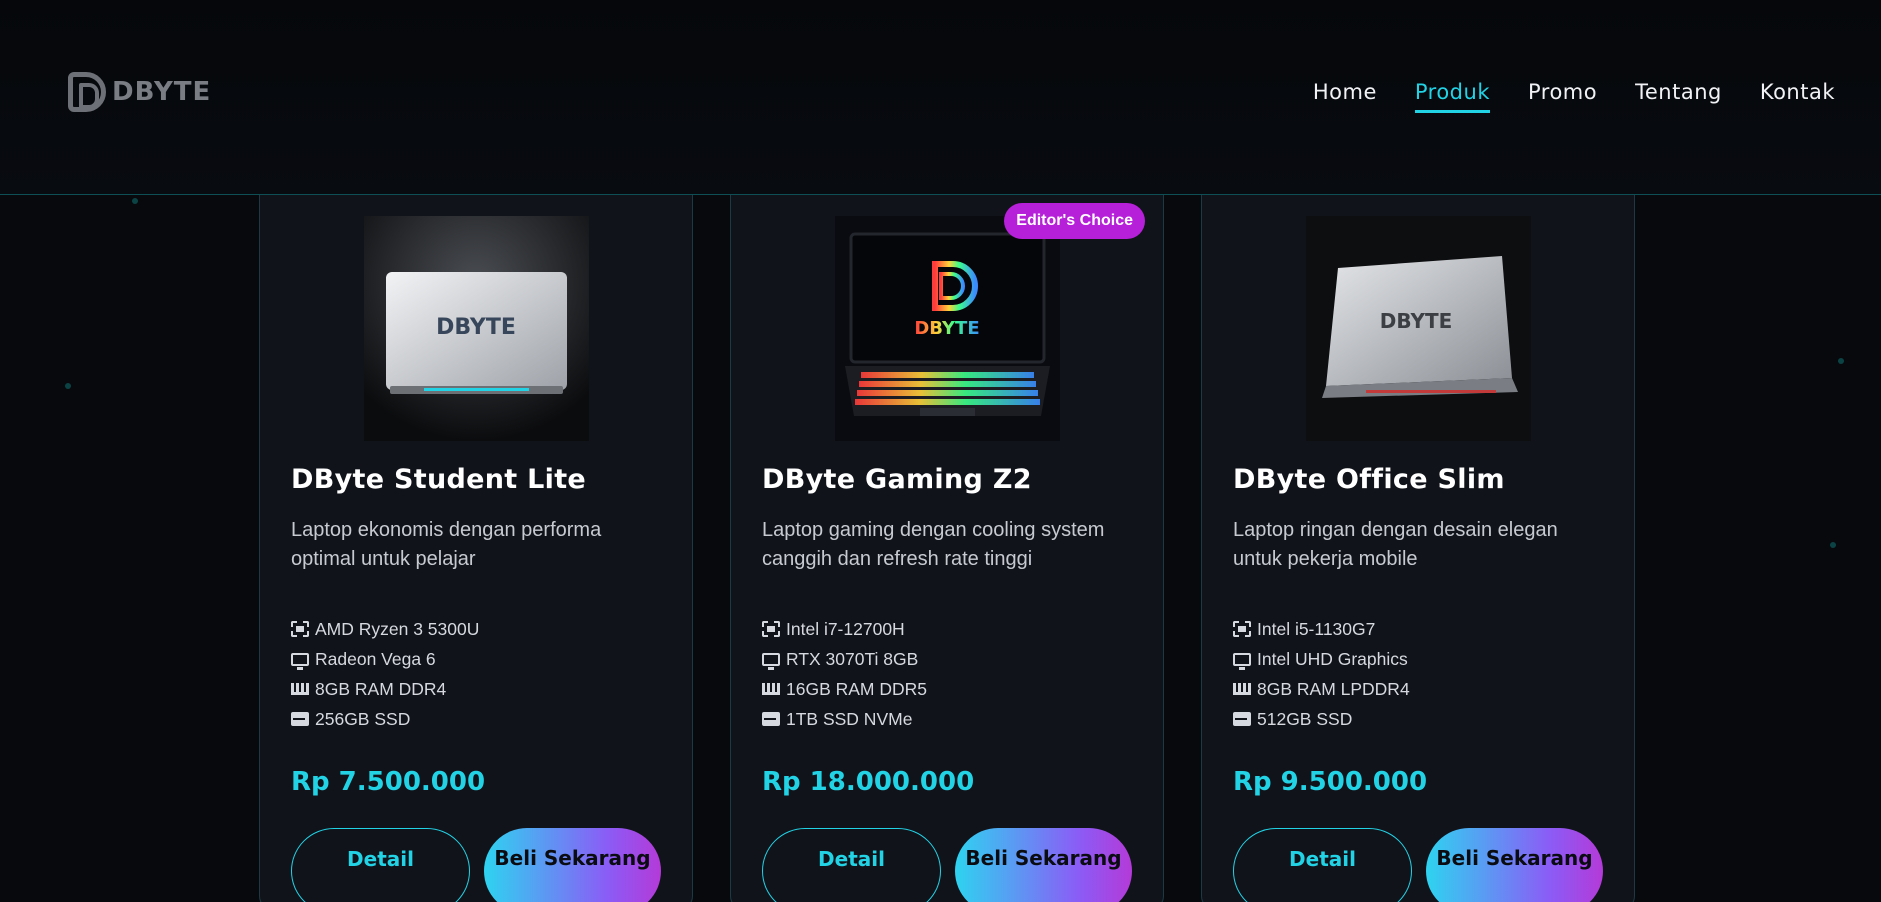 The width and height of the screenshot is (1881, 902). What do you see at coordinates (1369, 479) in the screenshot?
I see `product-title: DByte Office Slim` at bounding box center [1369, 479].